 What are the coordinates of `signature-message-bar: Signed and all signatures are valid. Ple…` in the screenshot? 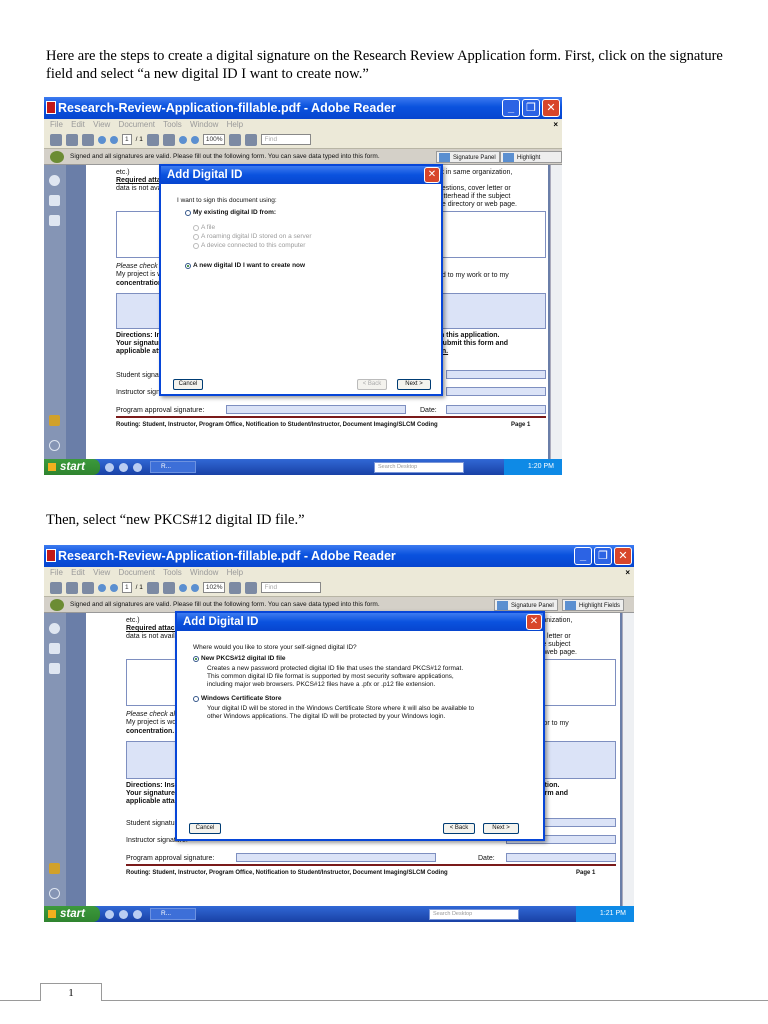 It's located at (303, 161).